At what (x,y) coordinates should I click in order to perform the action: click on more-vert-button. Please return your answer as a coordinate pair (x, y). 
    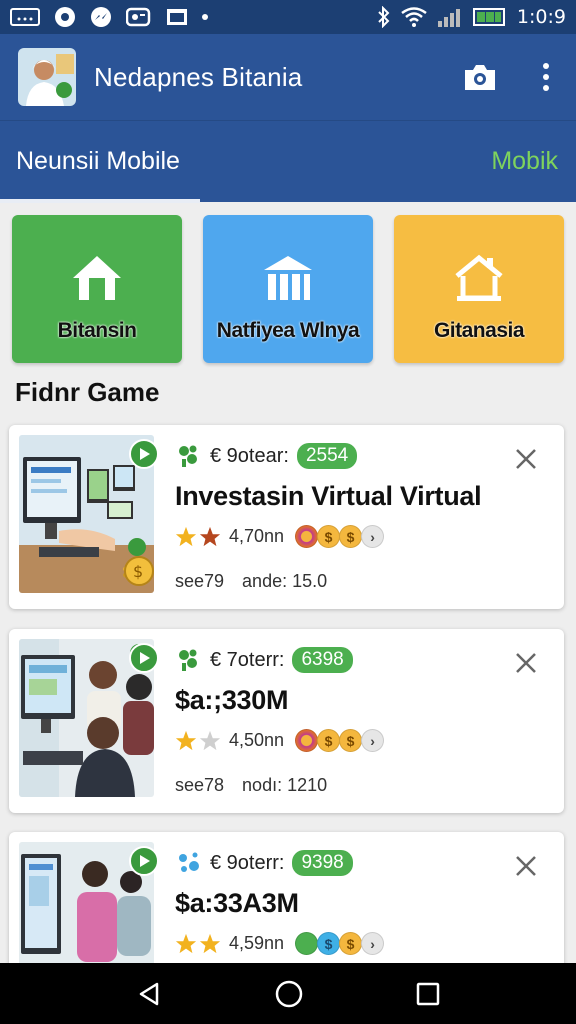
    Looking at the image, I should click on (546, 77).